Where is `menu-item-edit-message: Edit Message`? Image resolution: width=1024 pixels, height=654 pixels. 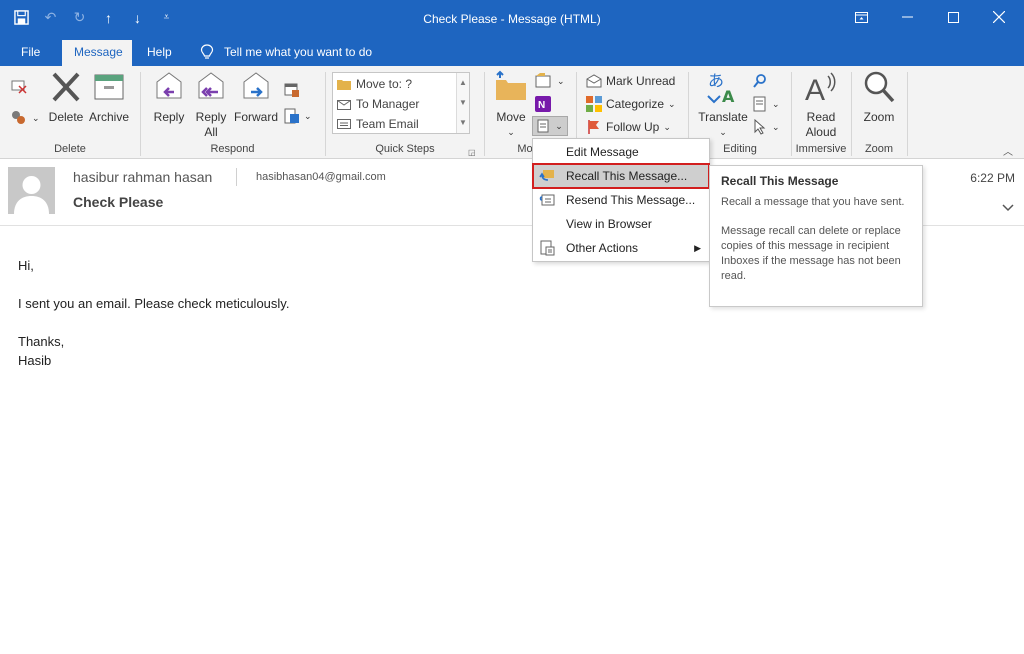
menu-item-edit-message: Edit Message is located at coordinates (621, 152).